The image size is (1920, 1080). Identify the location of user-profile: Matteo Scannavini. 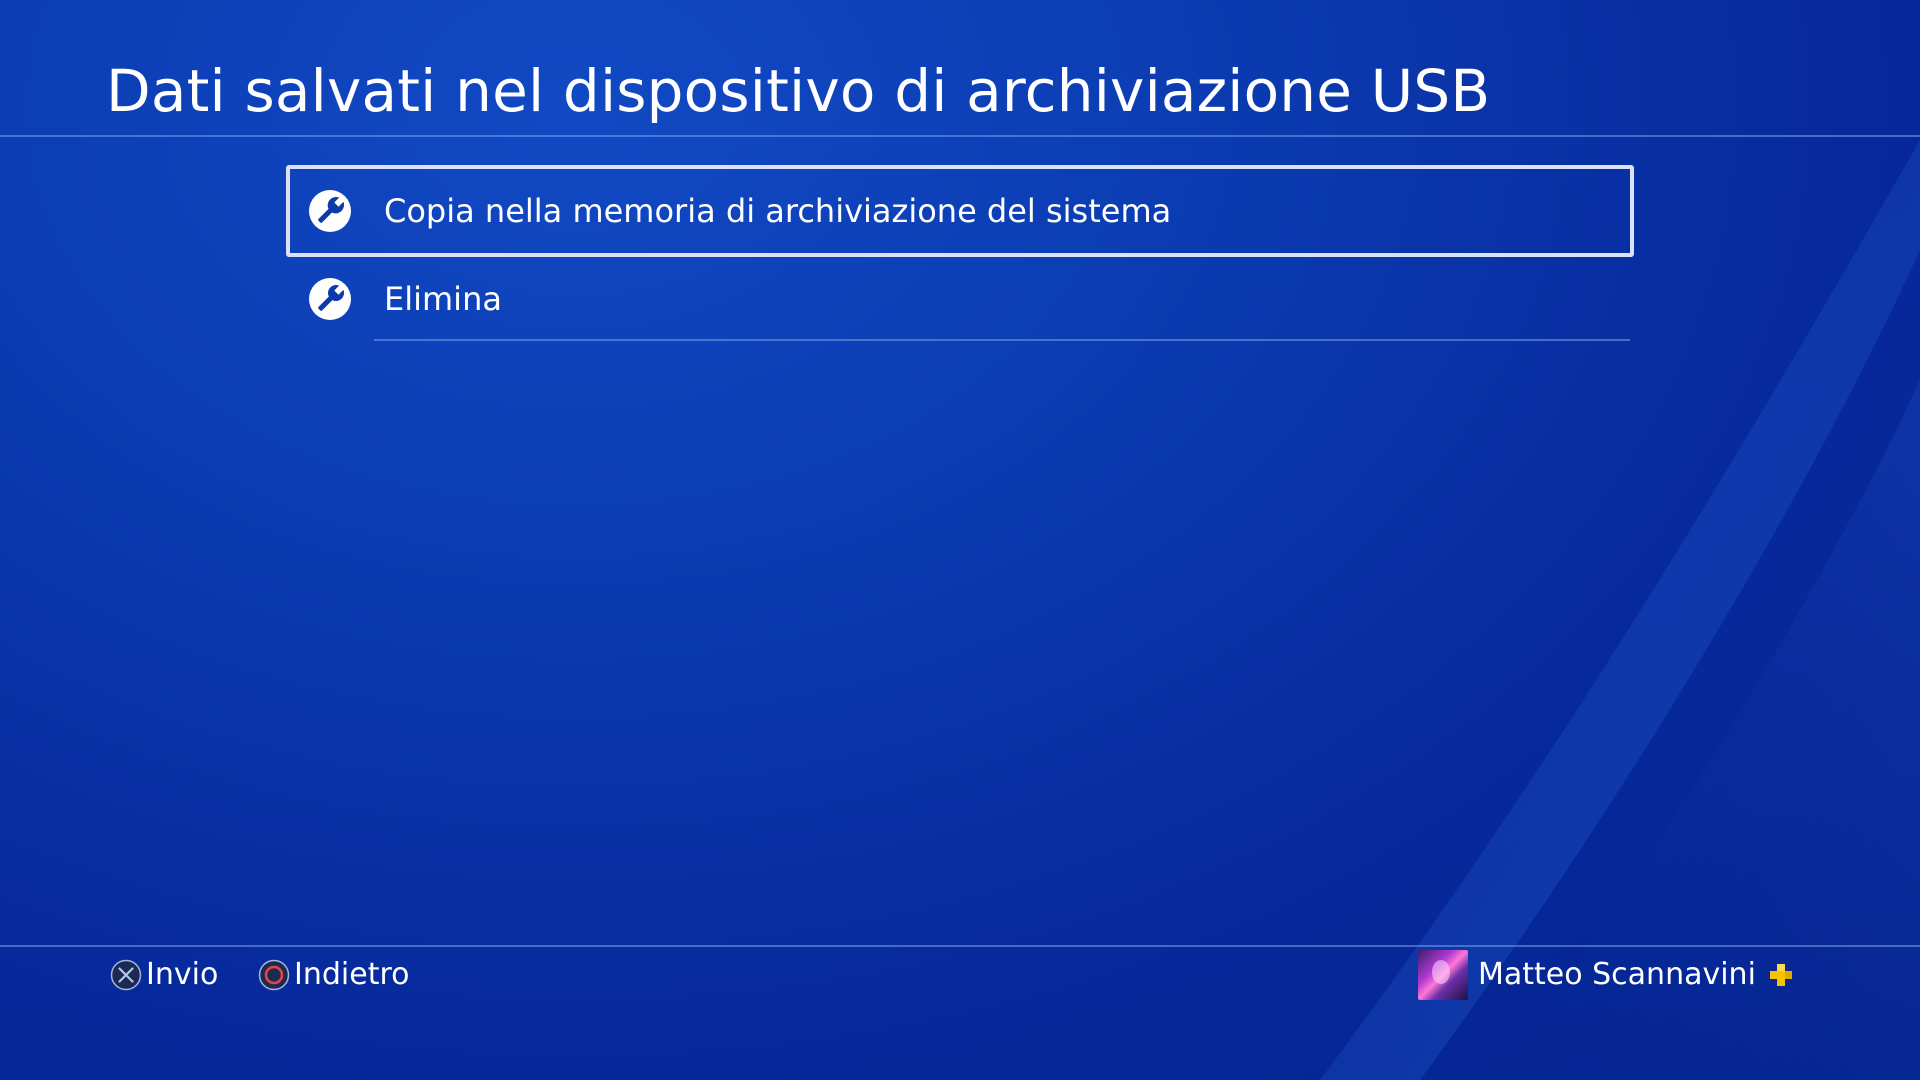
(1606, 975).